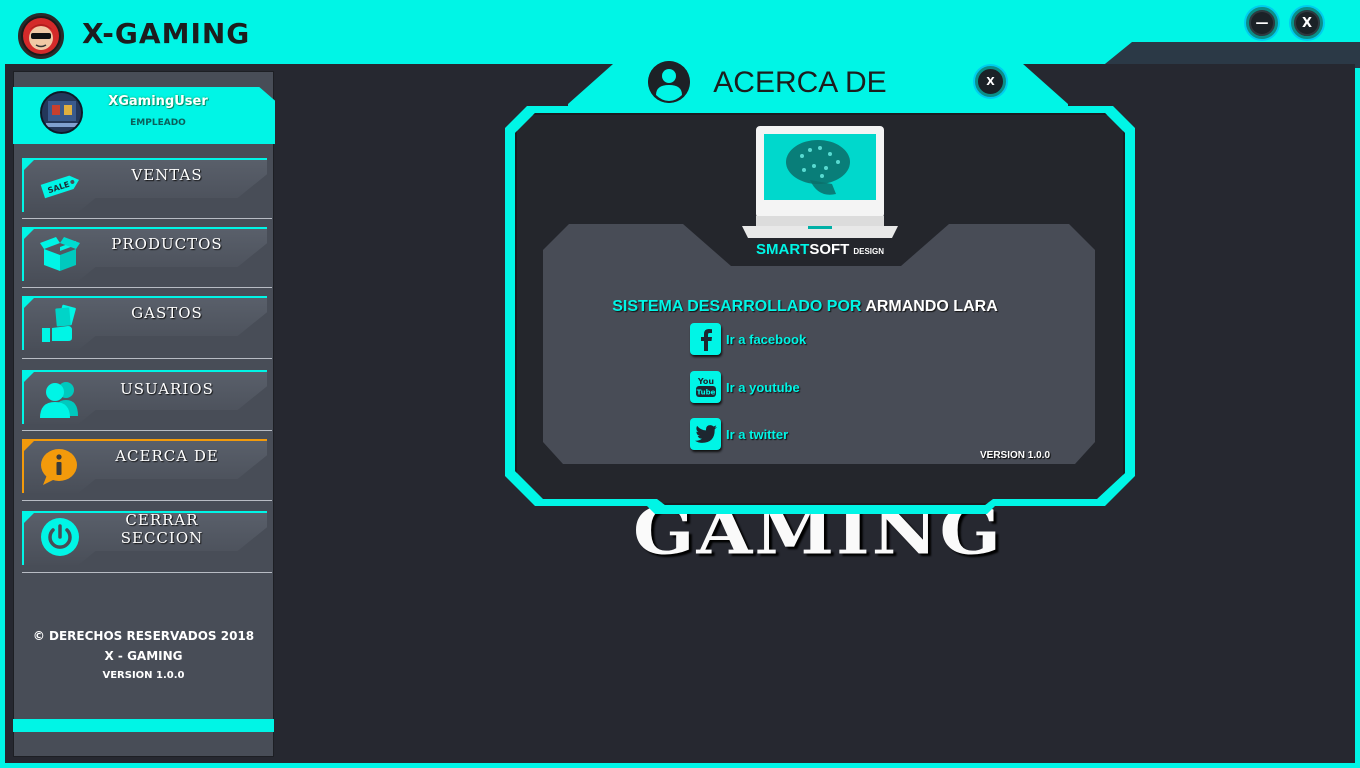  I want to click on facebook-link: Ir a facebook, so click(748, 339).